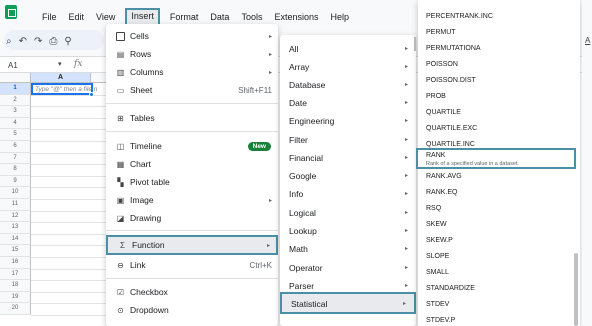 This screenshot has height=326, width=592. I want to click on insert-checkbox: ☑ Checkbox, so click(192, 292).